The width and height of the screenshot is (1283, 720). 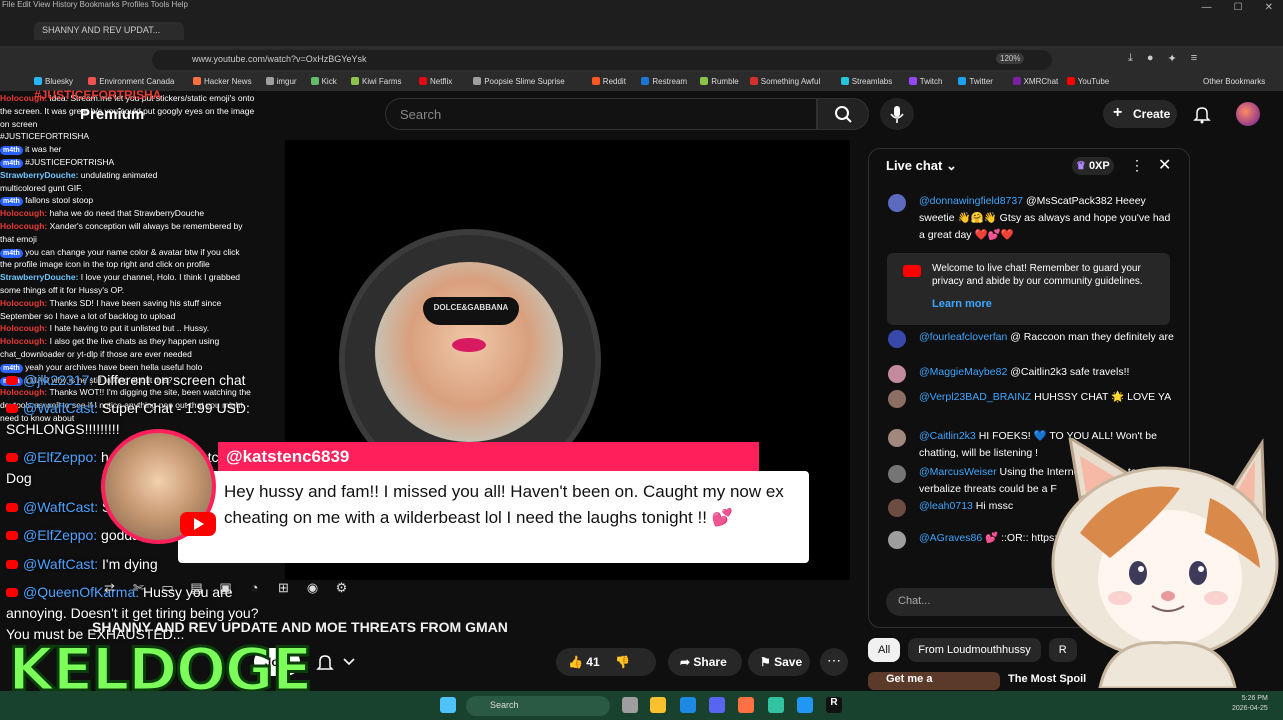 I want to click on bookmark-item: YouTube, so click(x=1088, y=81).